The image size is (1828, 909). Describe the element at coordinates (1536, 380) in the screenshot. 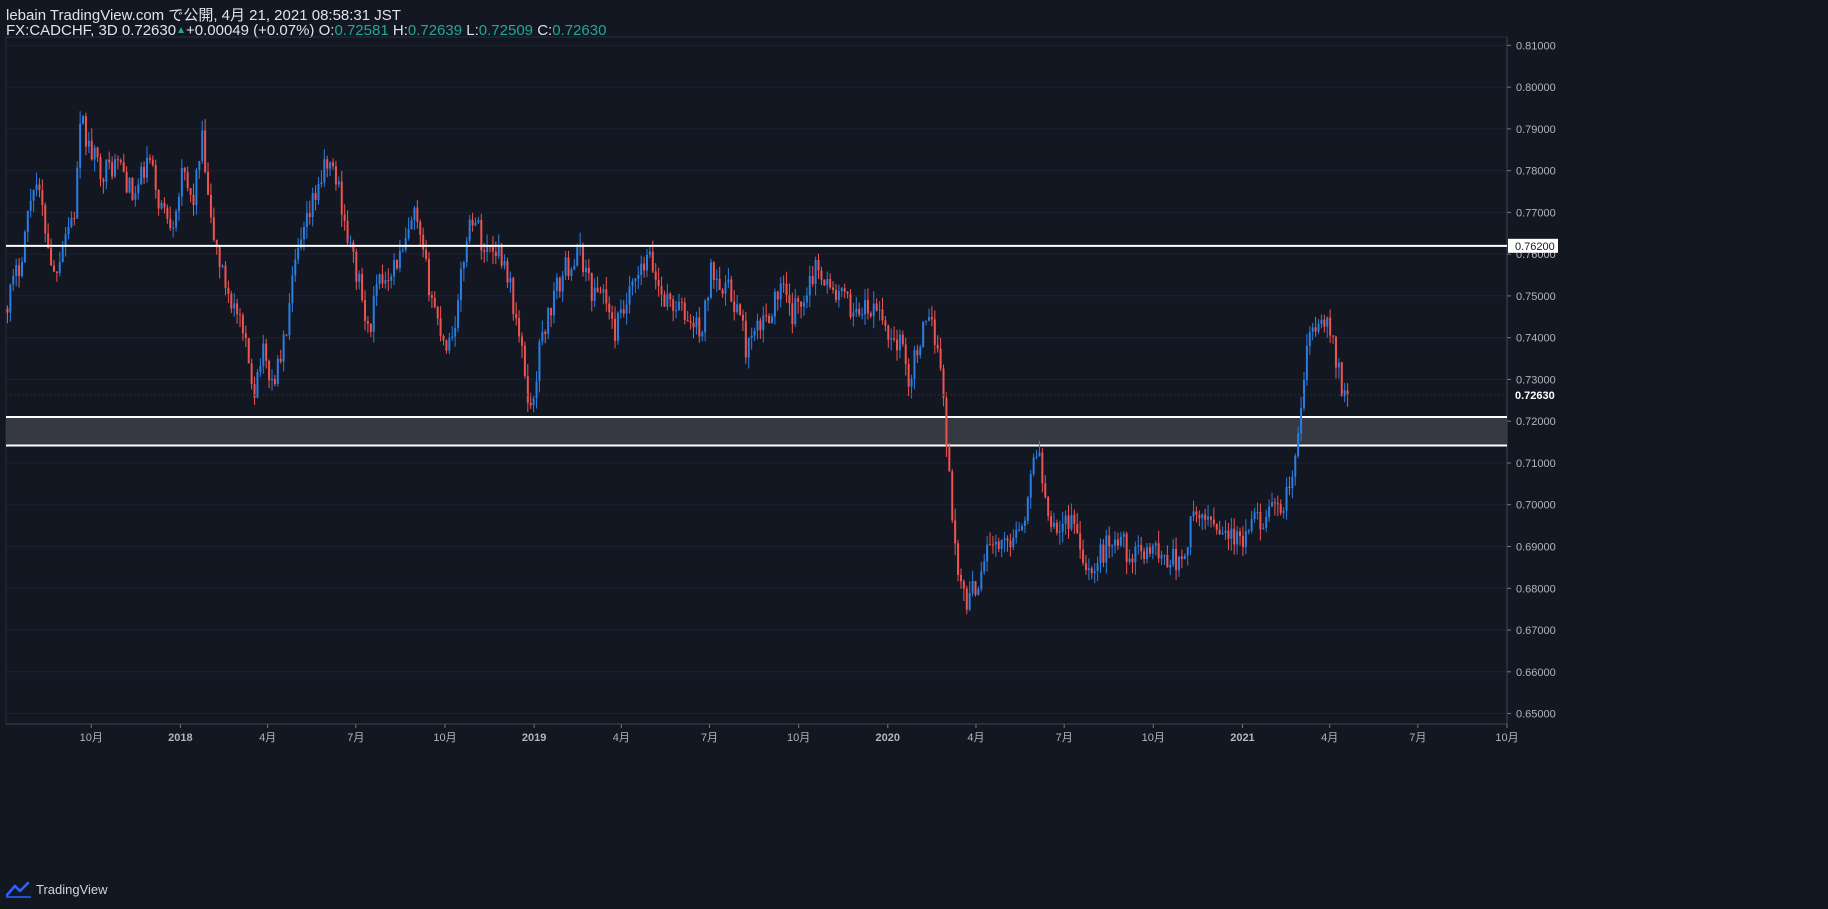

I see `y-tick-label: 0.73000` at that location.